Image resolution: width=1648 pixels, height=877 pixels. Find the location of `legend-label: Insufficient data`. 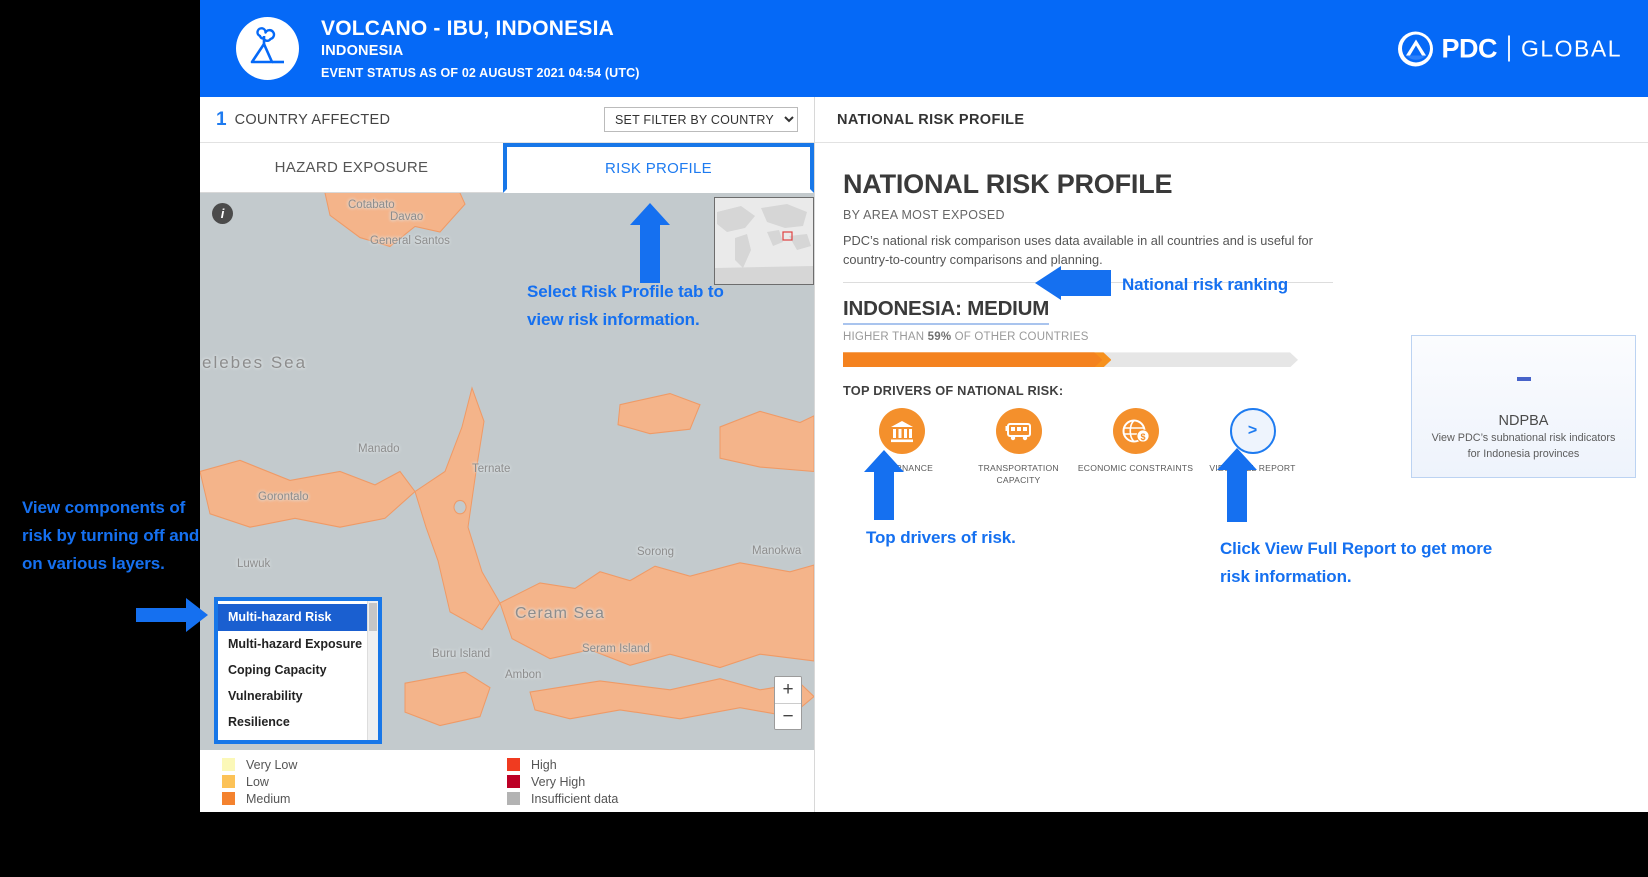

legend-label: Insufficient data is located at coordinates (575, 798).